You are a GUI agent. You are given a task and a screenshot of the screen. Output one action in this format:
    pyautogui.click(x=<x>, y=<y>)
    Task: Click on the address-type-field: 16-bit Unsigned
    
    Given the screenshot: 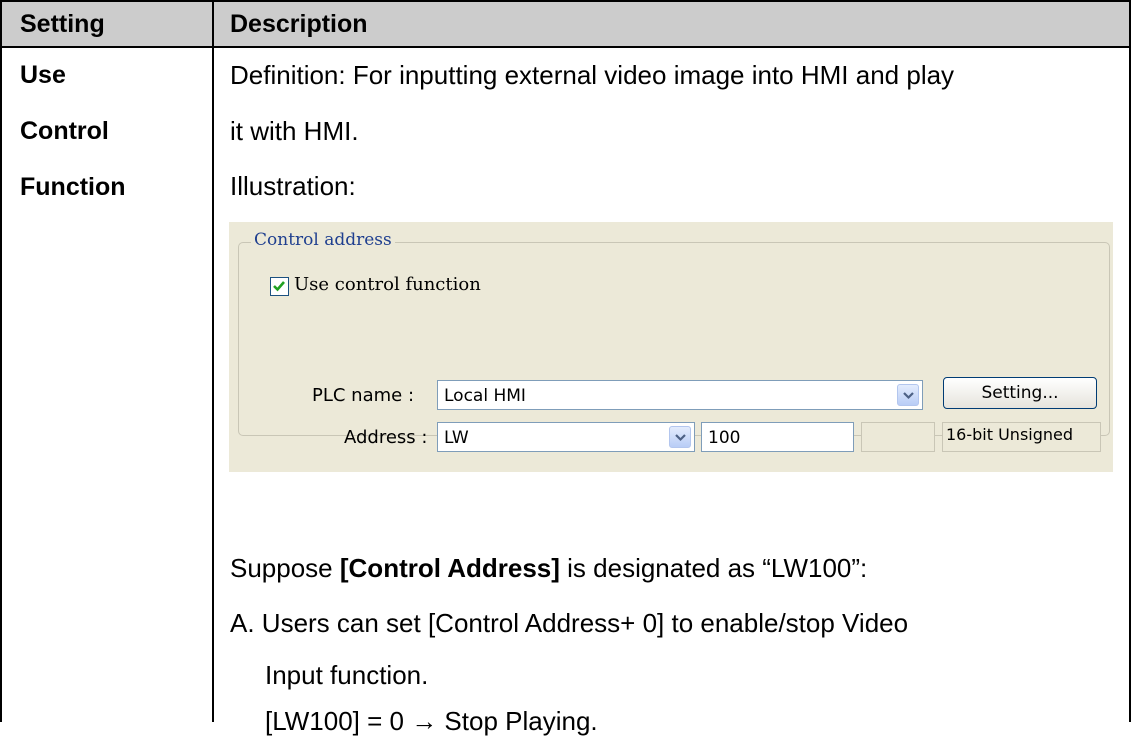 What is the action you would take?
    pyautogui.click(x=1021, y=437)
    